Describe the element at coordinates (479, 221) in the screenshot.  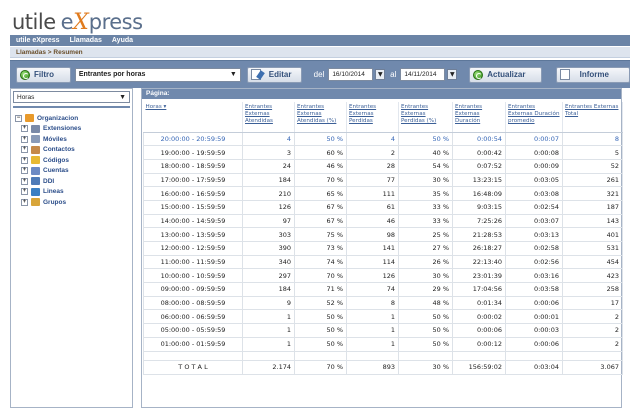
I see `table-cell: 7:25:26` at that location.